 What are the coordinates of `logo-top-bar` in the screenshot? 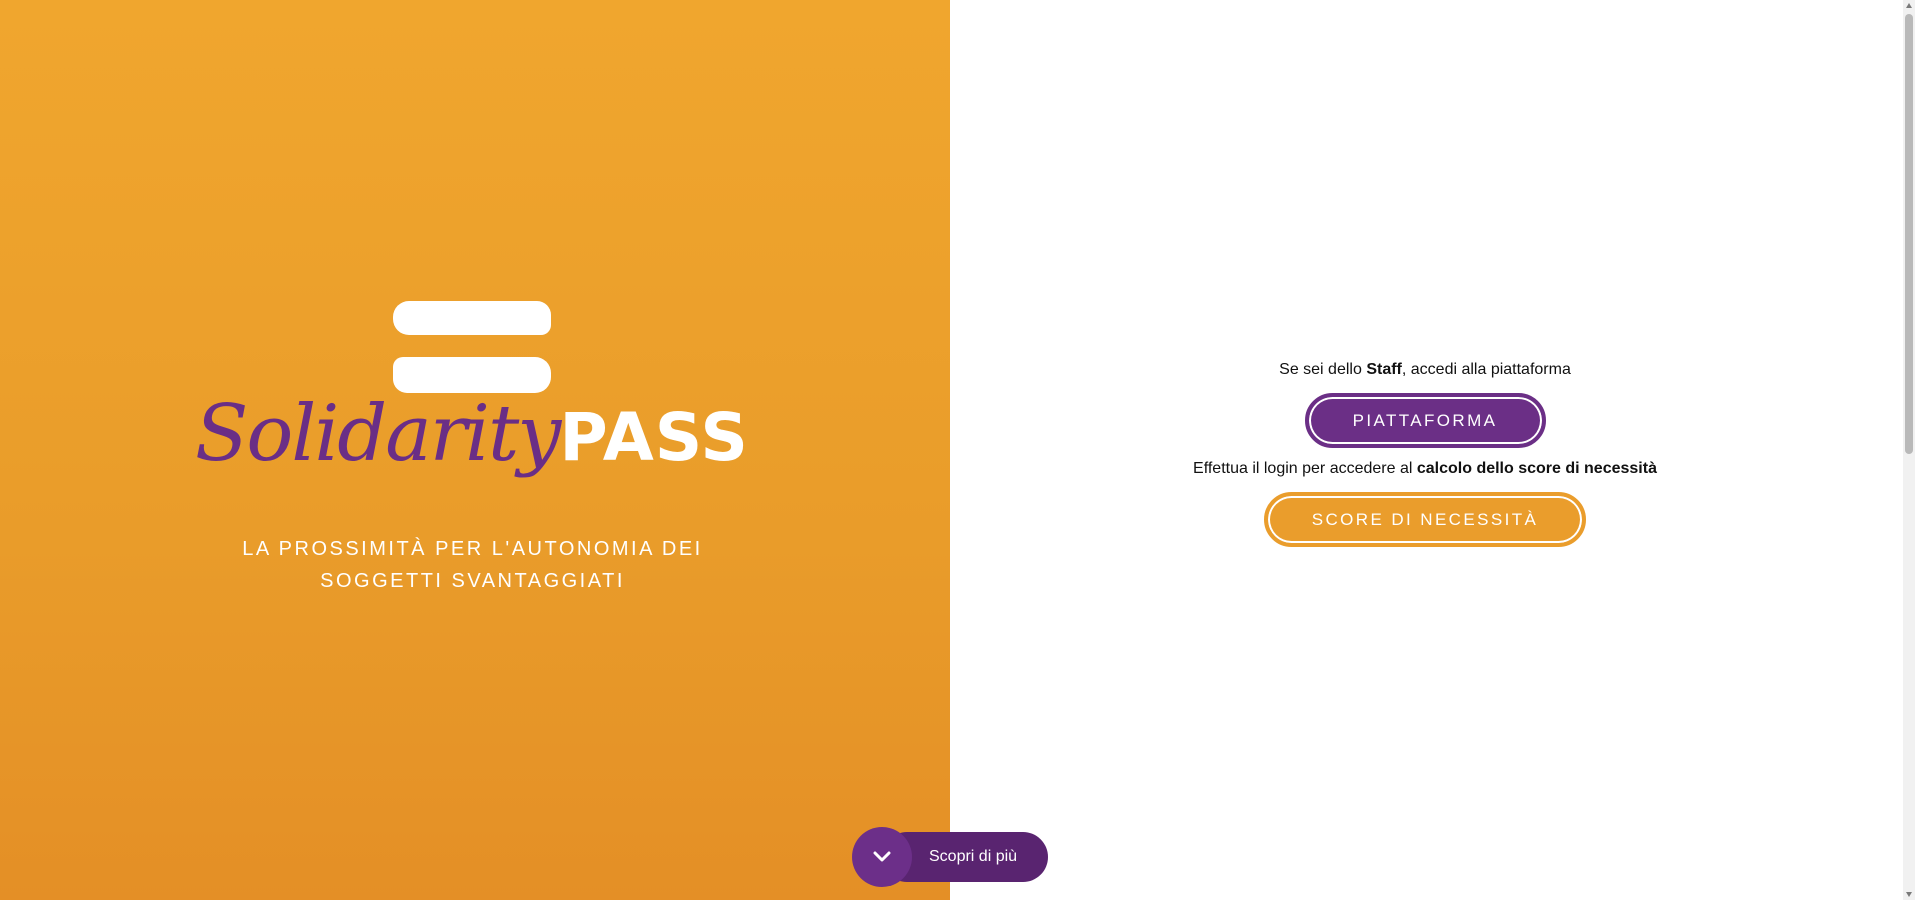 It's located at (472, 318).